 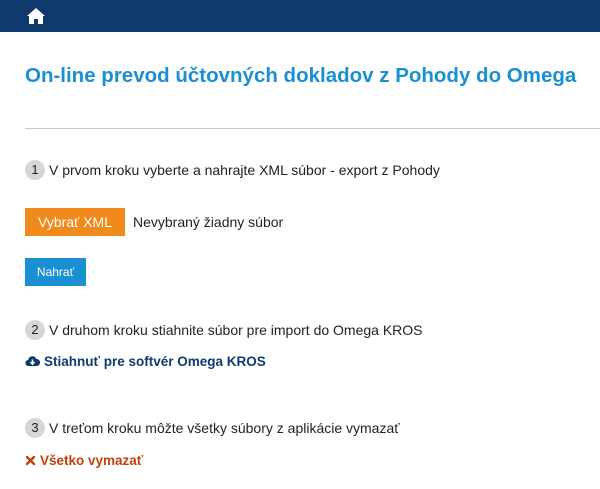 I want to click on top-navbar, so click(x=300, y=16).